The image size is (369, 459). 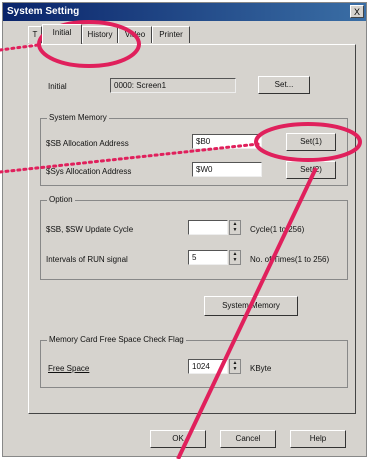 I want to click on tab-initial: Initial, so click(x=62, y=34).